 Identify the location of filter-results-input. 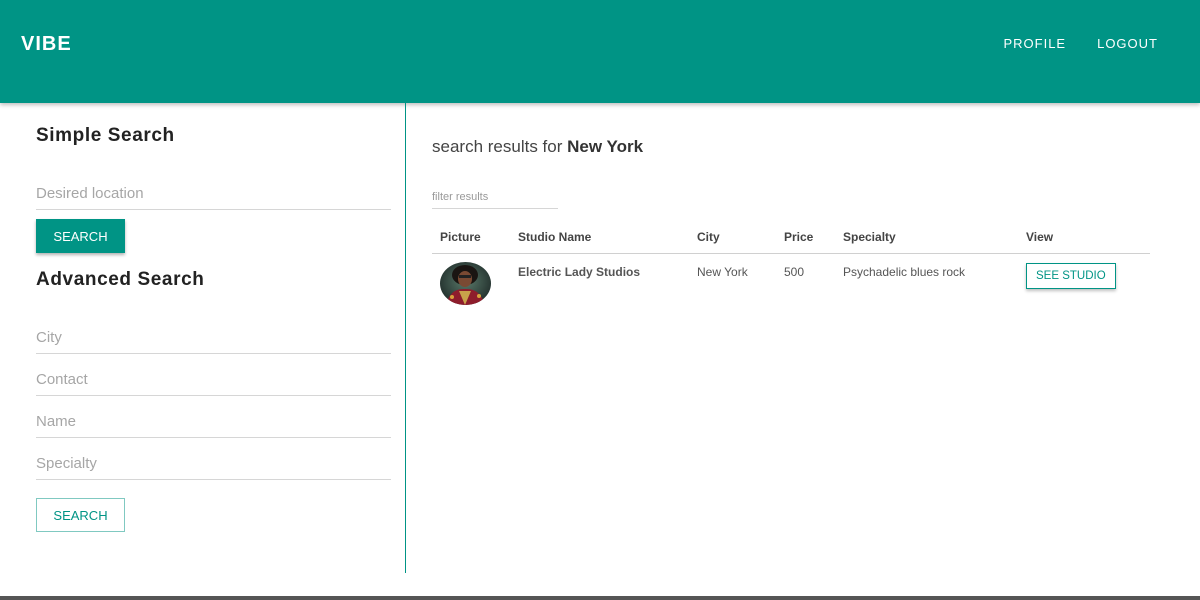
(495, 197).